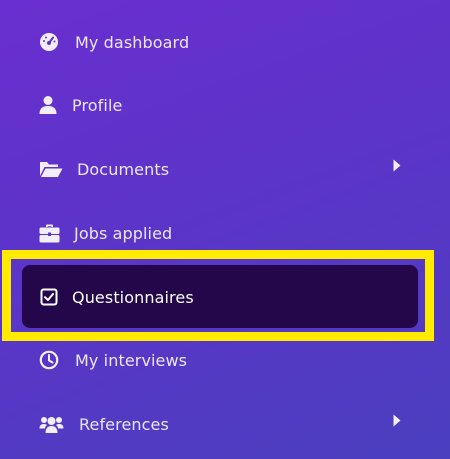  Describe the element at coordinates (49, 233) in the screenshot. I see `briefcase-icon` at that location.